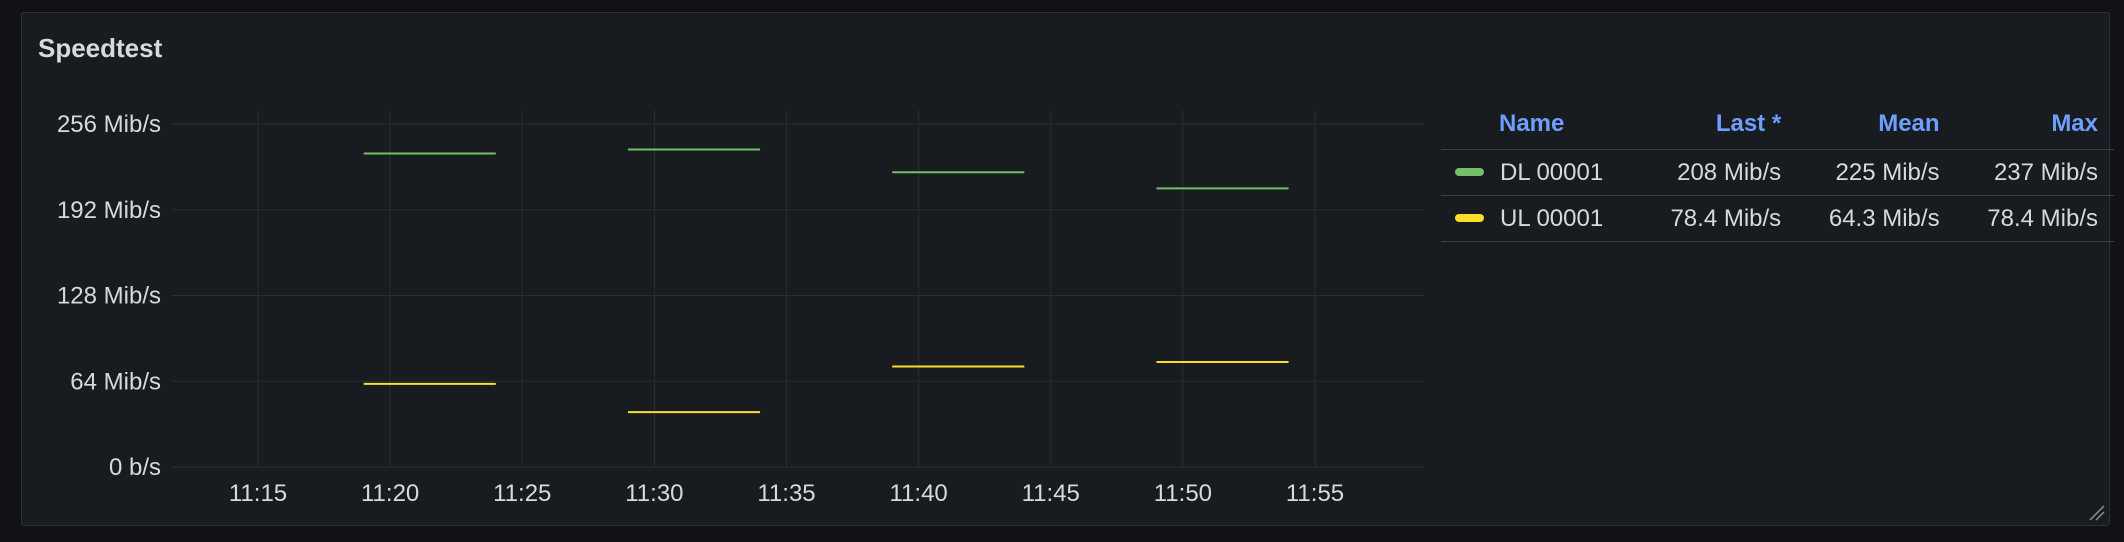 The height and width of the screenshot is (542, 2124). I want to click on legend-header-last: Last *, so click(1718, 124).